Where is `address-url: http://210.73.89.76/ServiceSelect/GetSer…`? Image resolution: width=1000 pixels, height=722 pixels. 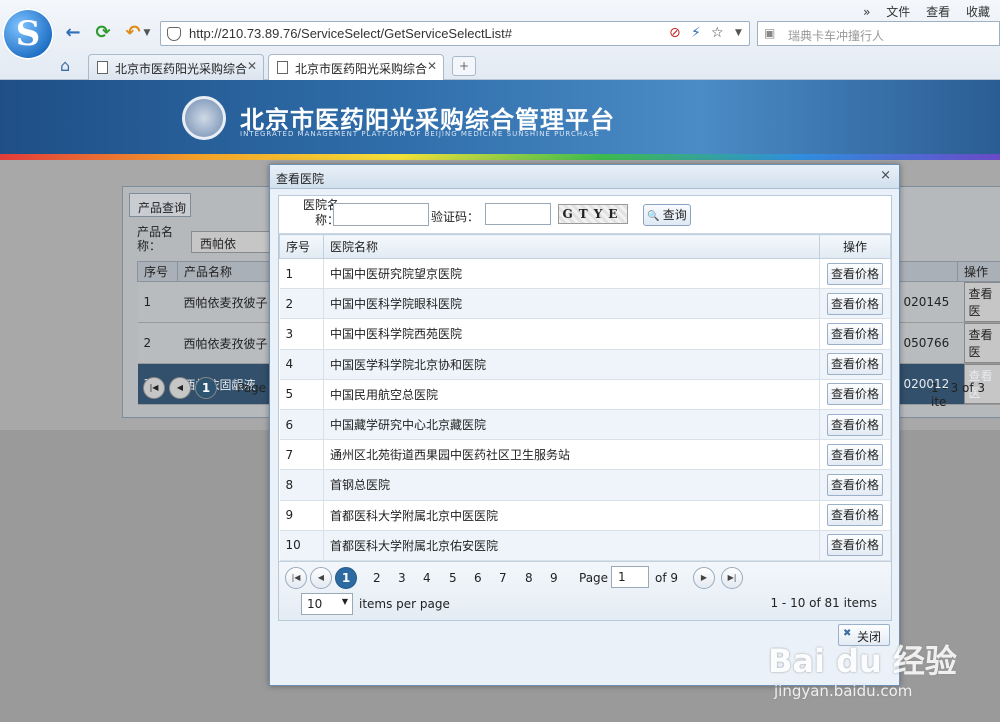 address-url: http://210.73.89.76/ServiceSelect/GetSer… is located at coordinates (350, 33).